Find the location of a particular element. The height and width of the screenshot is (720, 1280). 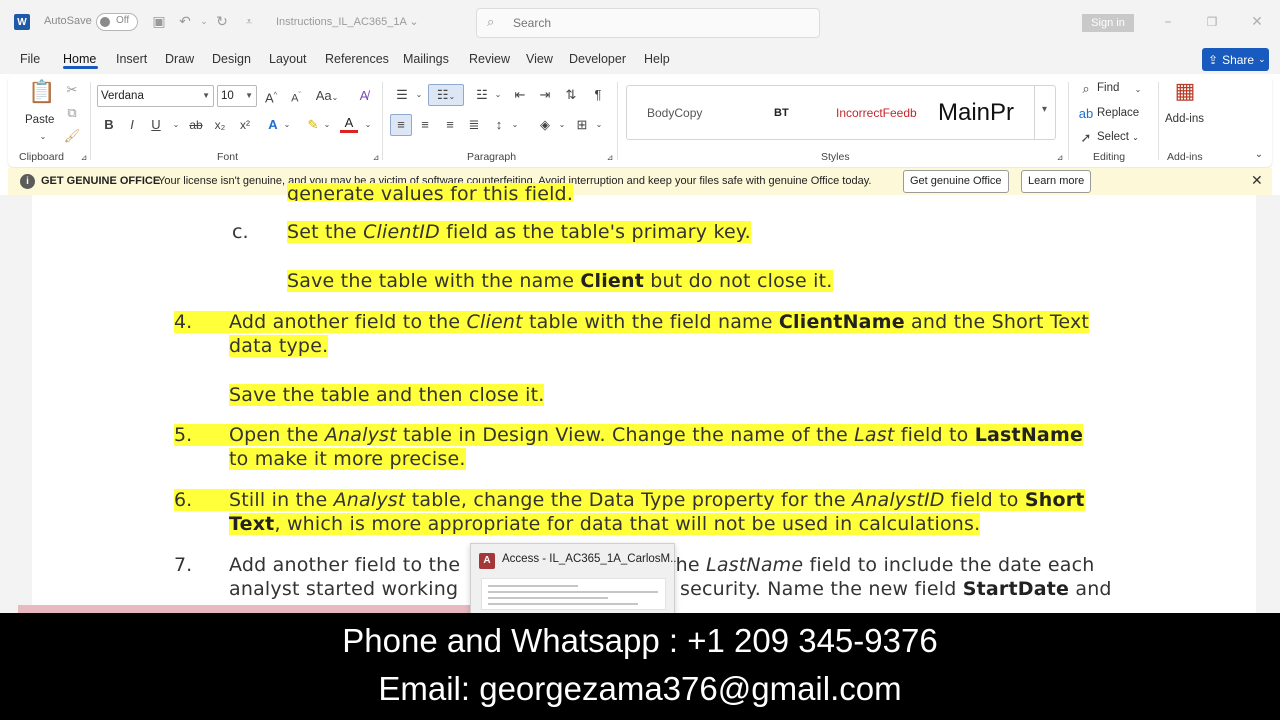

cut-icon: ✂ is located at coordinates (72, 90).